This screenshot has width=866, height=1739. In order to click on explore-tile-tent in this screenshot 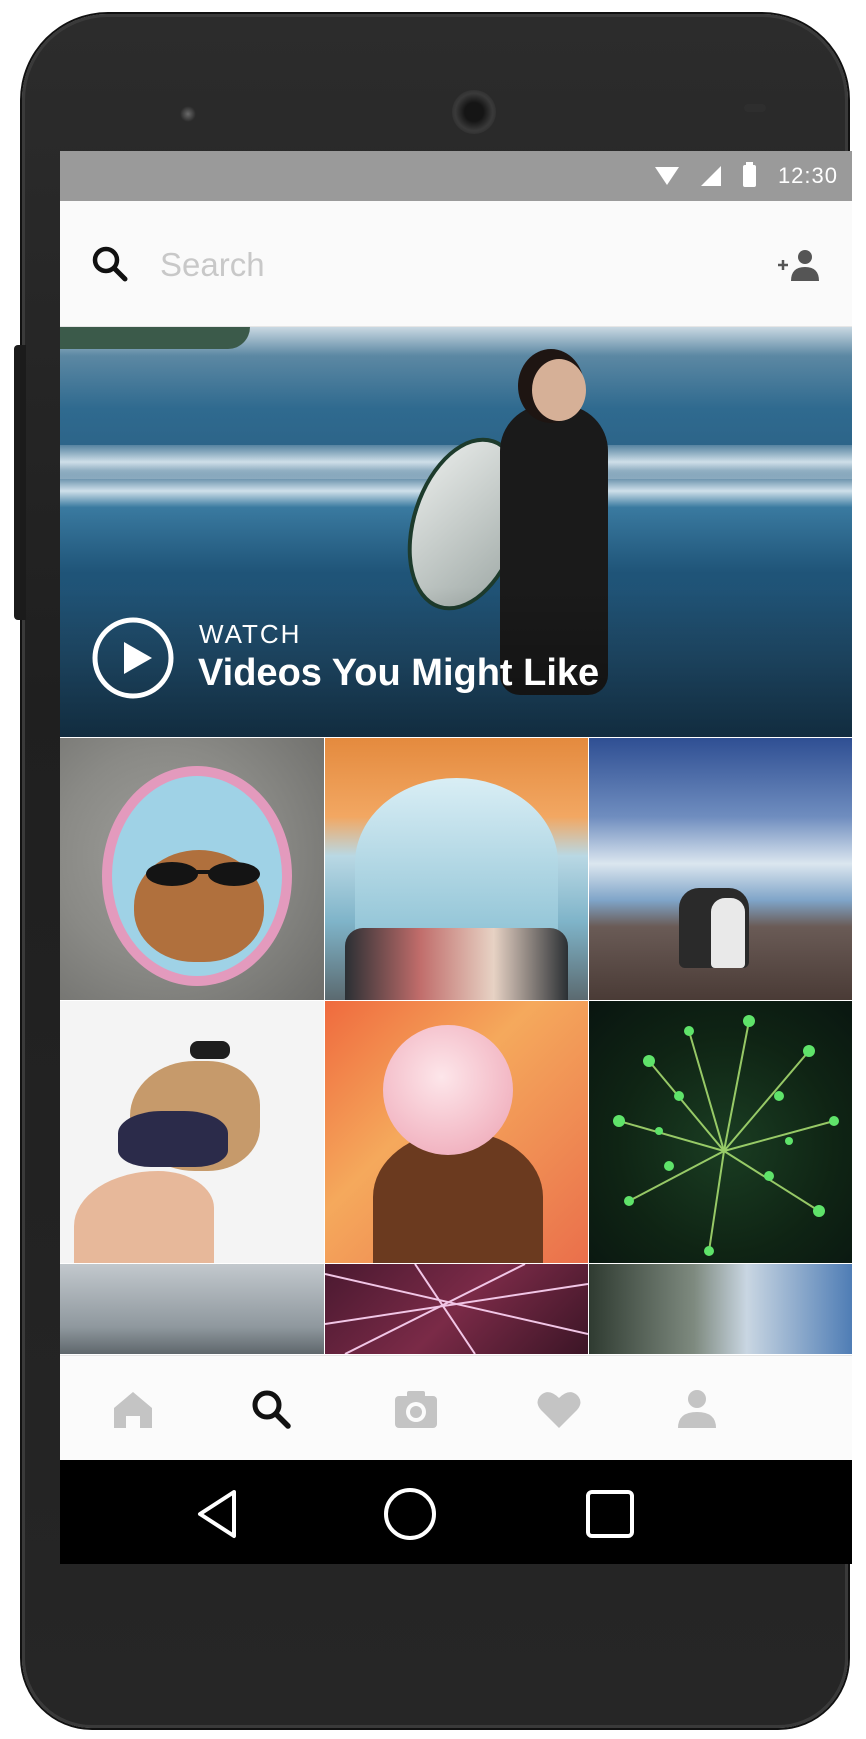, I will do `click(456, 869)`.